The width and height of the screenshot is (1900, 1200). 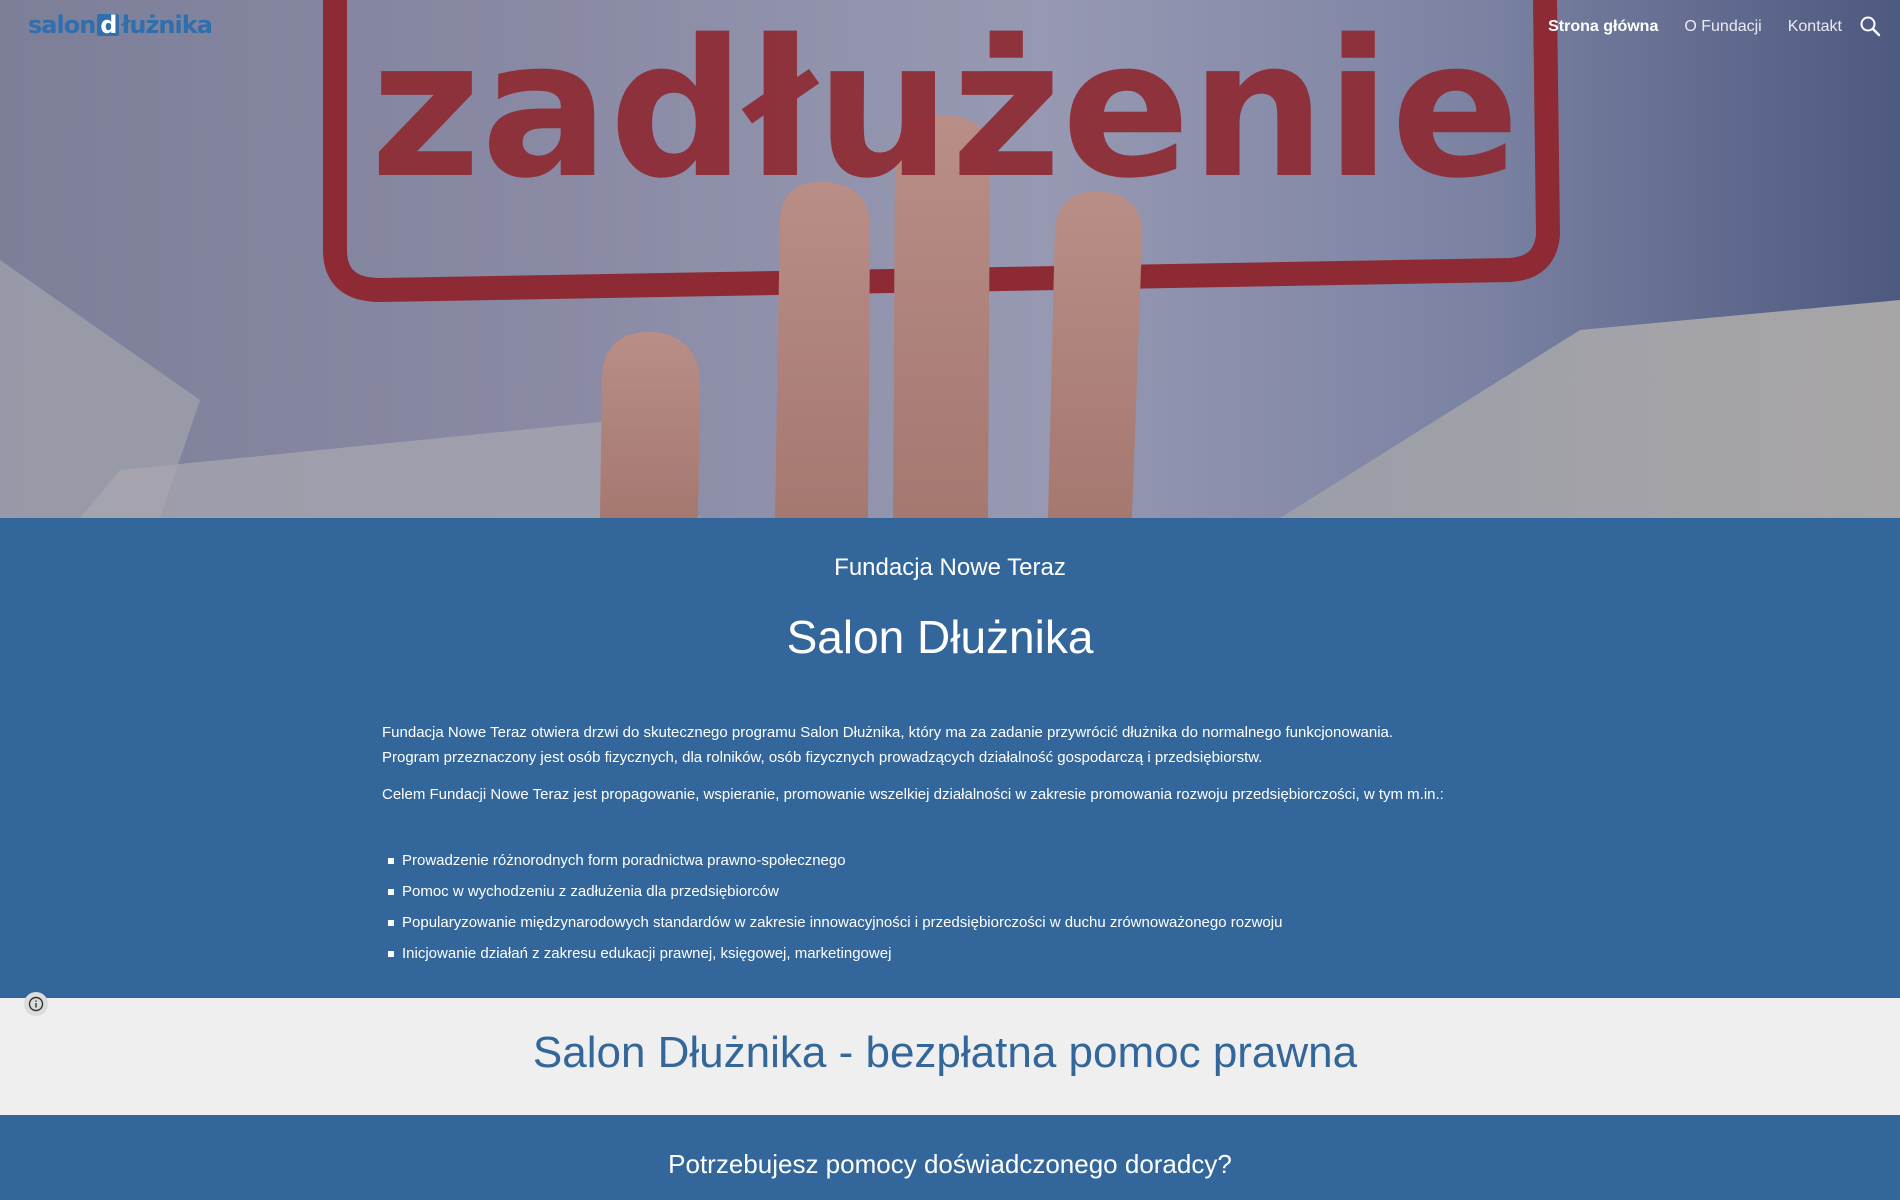 What do you see at coordinates (1603, 27) in the screenshot?
I see `nav-link-home: Strona główna` at bounding box center [1603, 27].